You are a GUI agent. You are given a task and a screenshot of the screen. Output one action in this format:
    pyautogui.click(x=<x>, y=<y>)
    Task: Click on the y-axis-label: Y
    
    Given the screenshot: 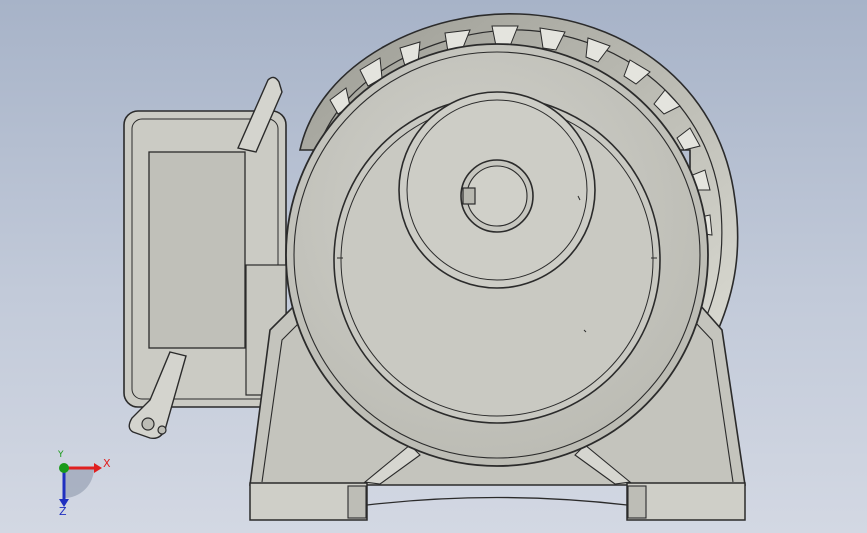 What is the action you would take?
    pyautogui.click(x=61, y=455)
    